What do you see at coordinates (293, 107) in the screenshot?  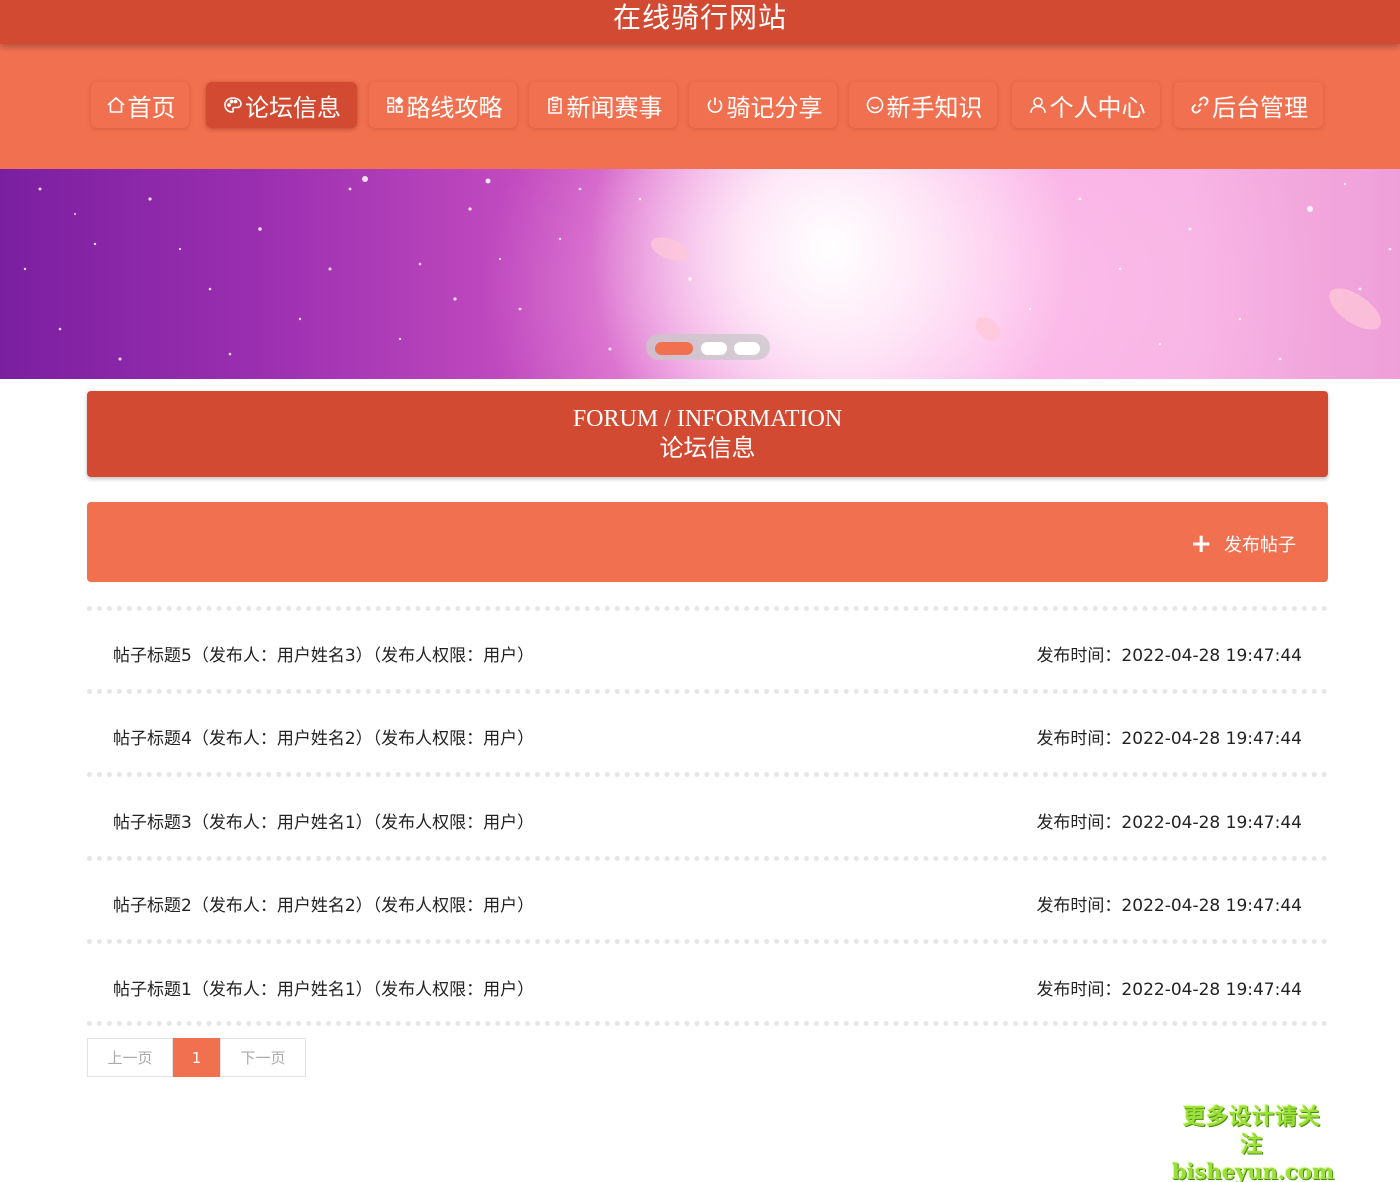 I see `nav-item-label: 论坛信息` at bounding box center [293, 107].